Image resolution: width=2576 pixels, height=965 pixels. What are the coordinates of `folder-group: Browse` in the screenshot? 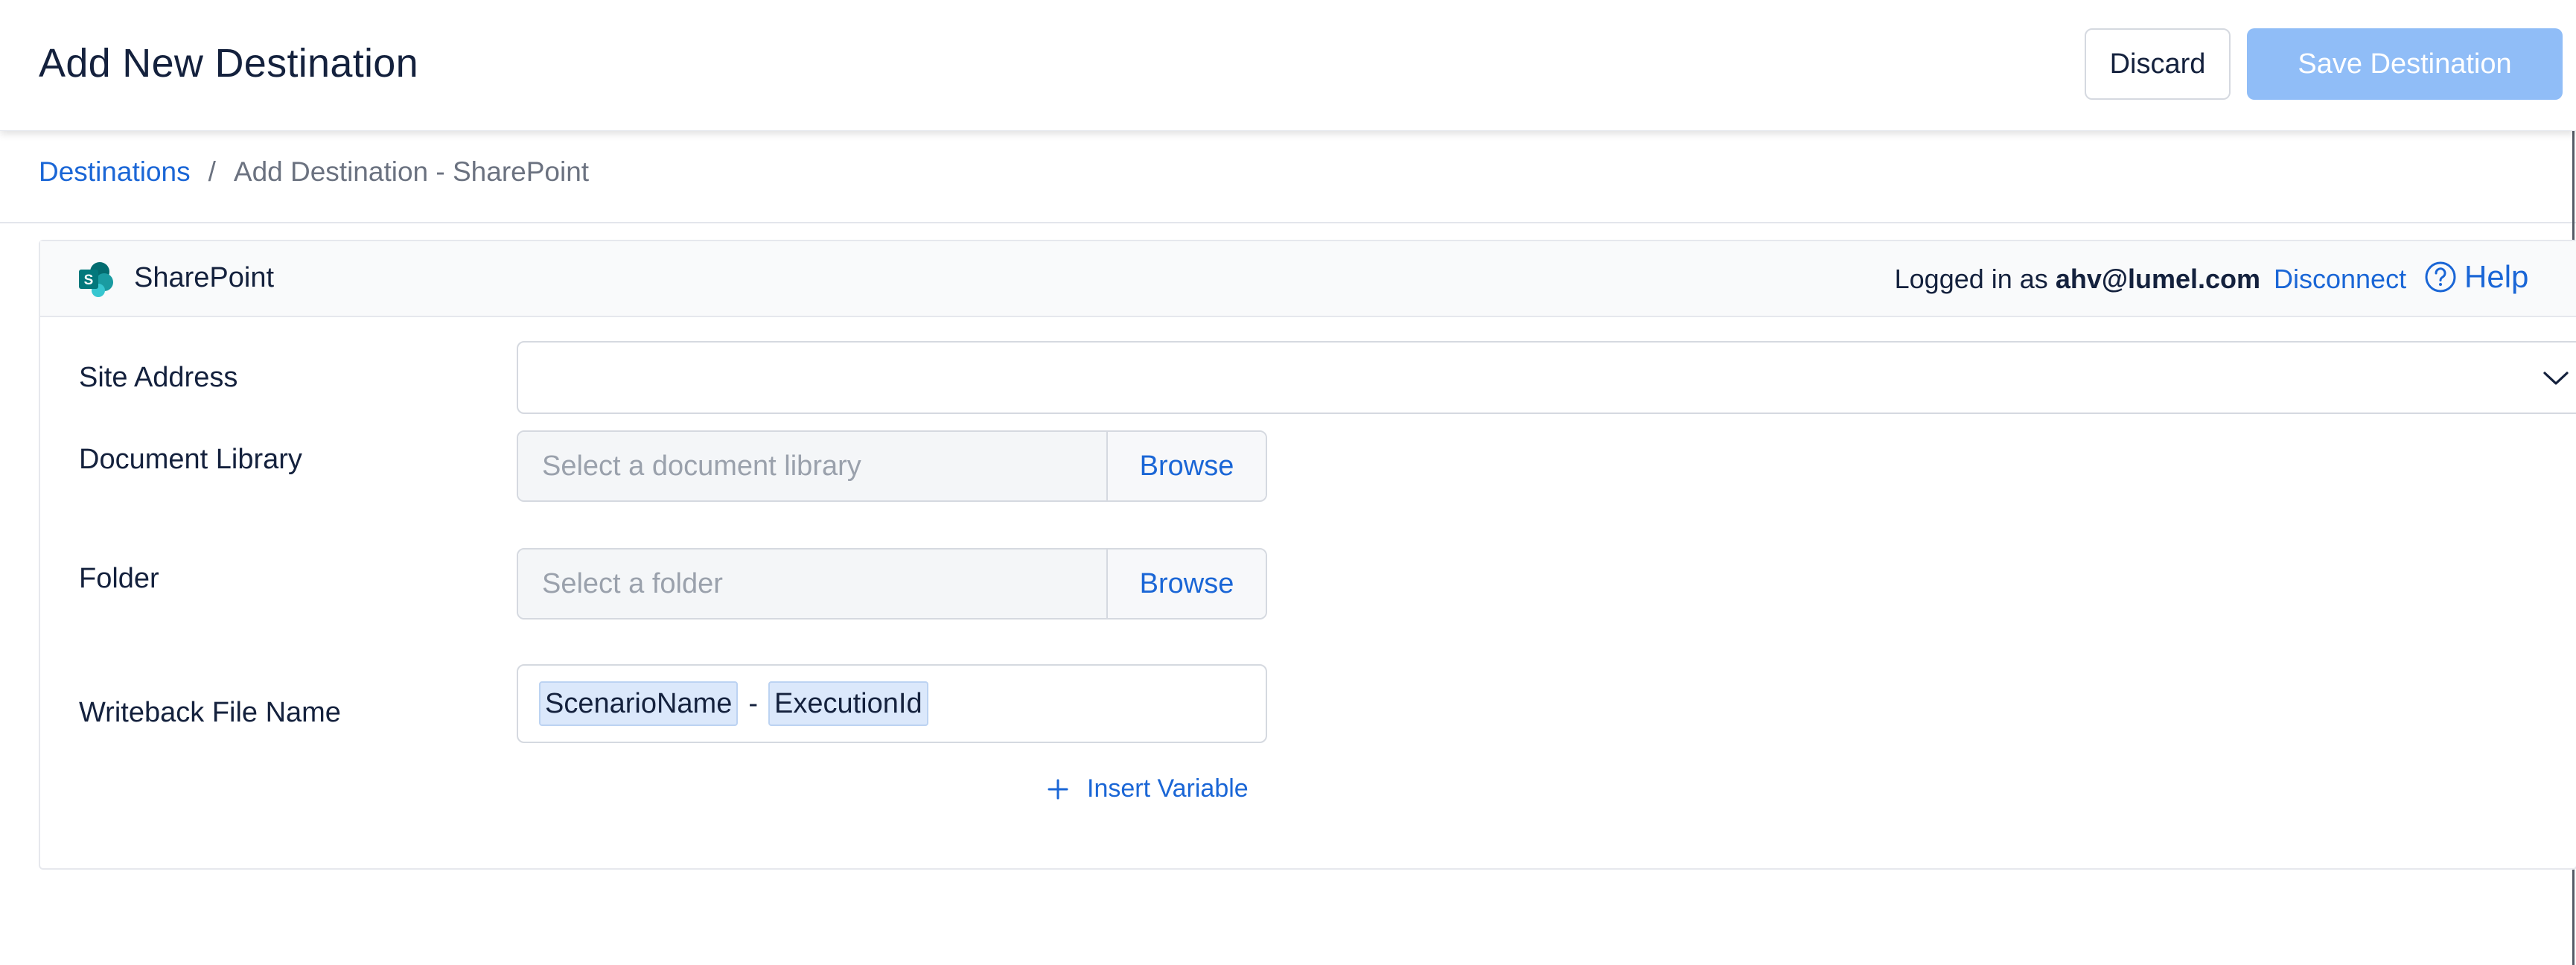 It's located at (892, 584).